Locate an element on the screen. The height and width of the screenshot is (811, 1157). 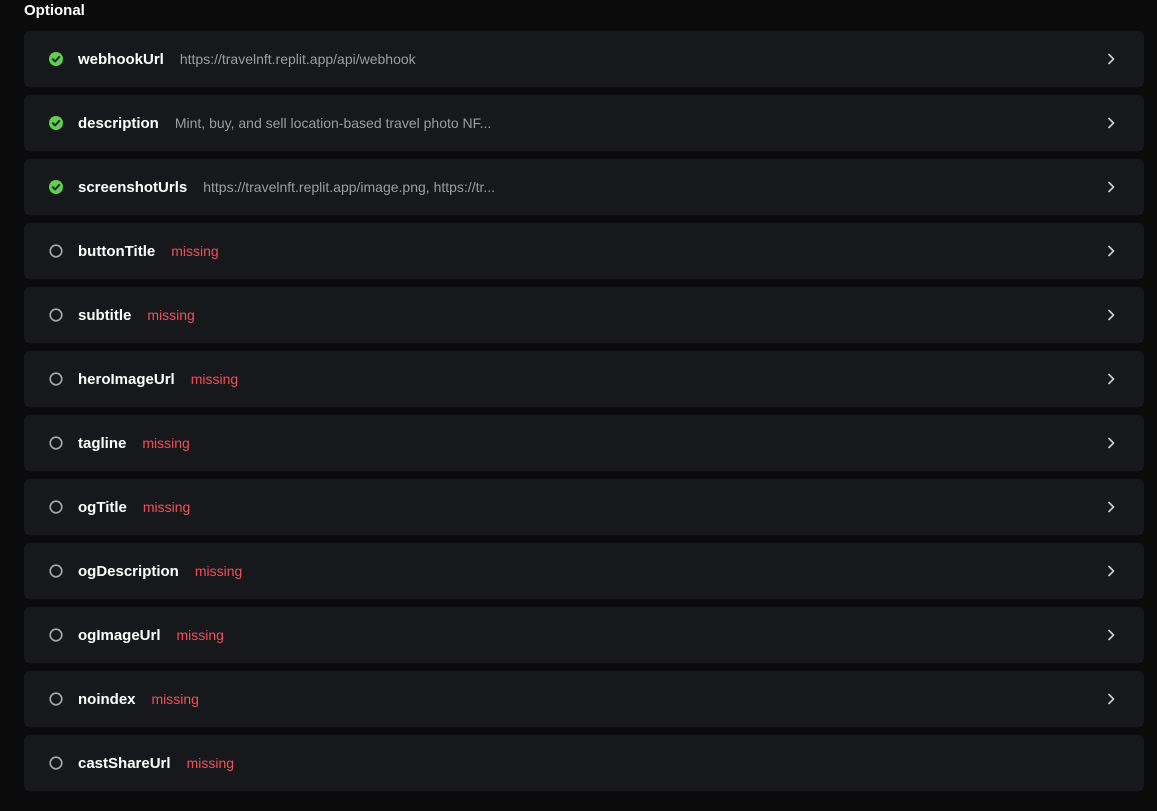
field-name: ogDescription is located at coordinates (128, 571).